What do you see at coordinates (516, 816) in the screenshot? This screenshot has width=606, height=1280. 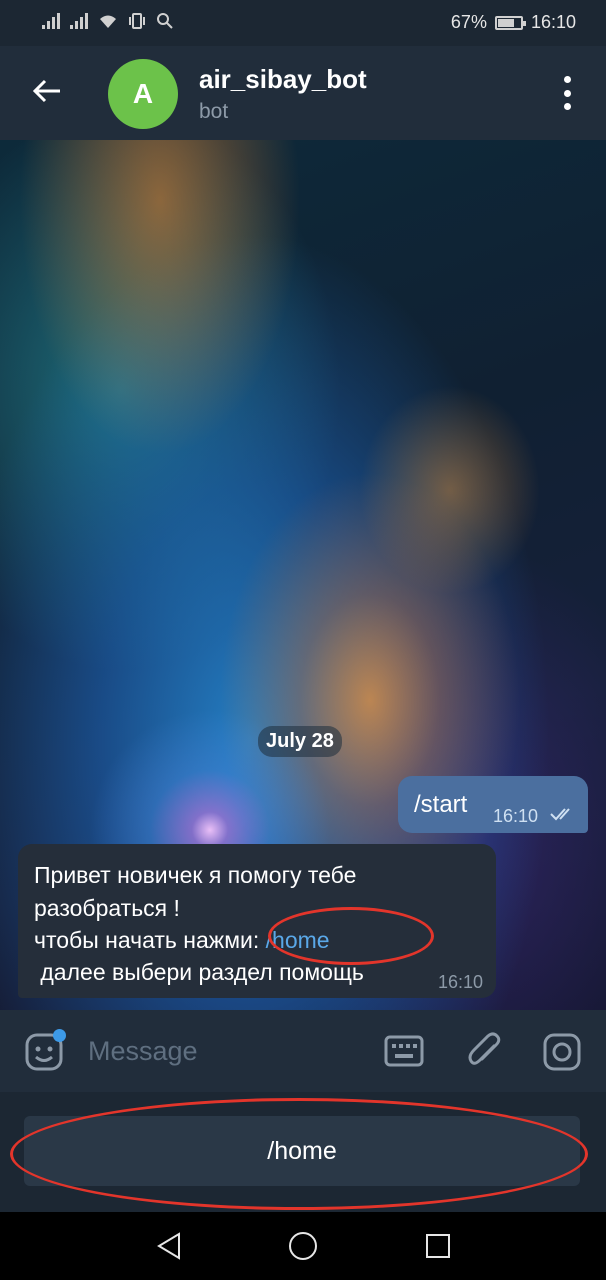 I see `outgoing-time: 16:10` at bounding box center [516, 816].